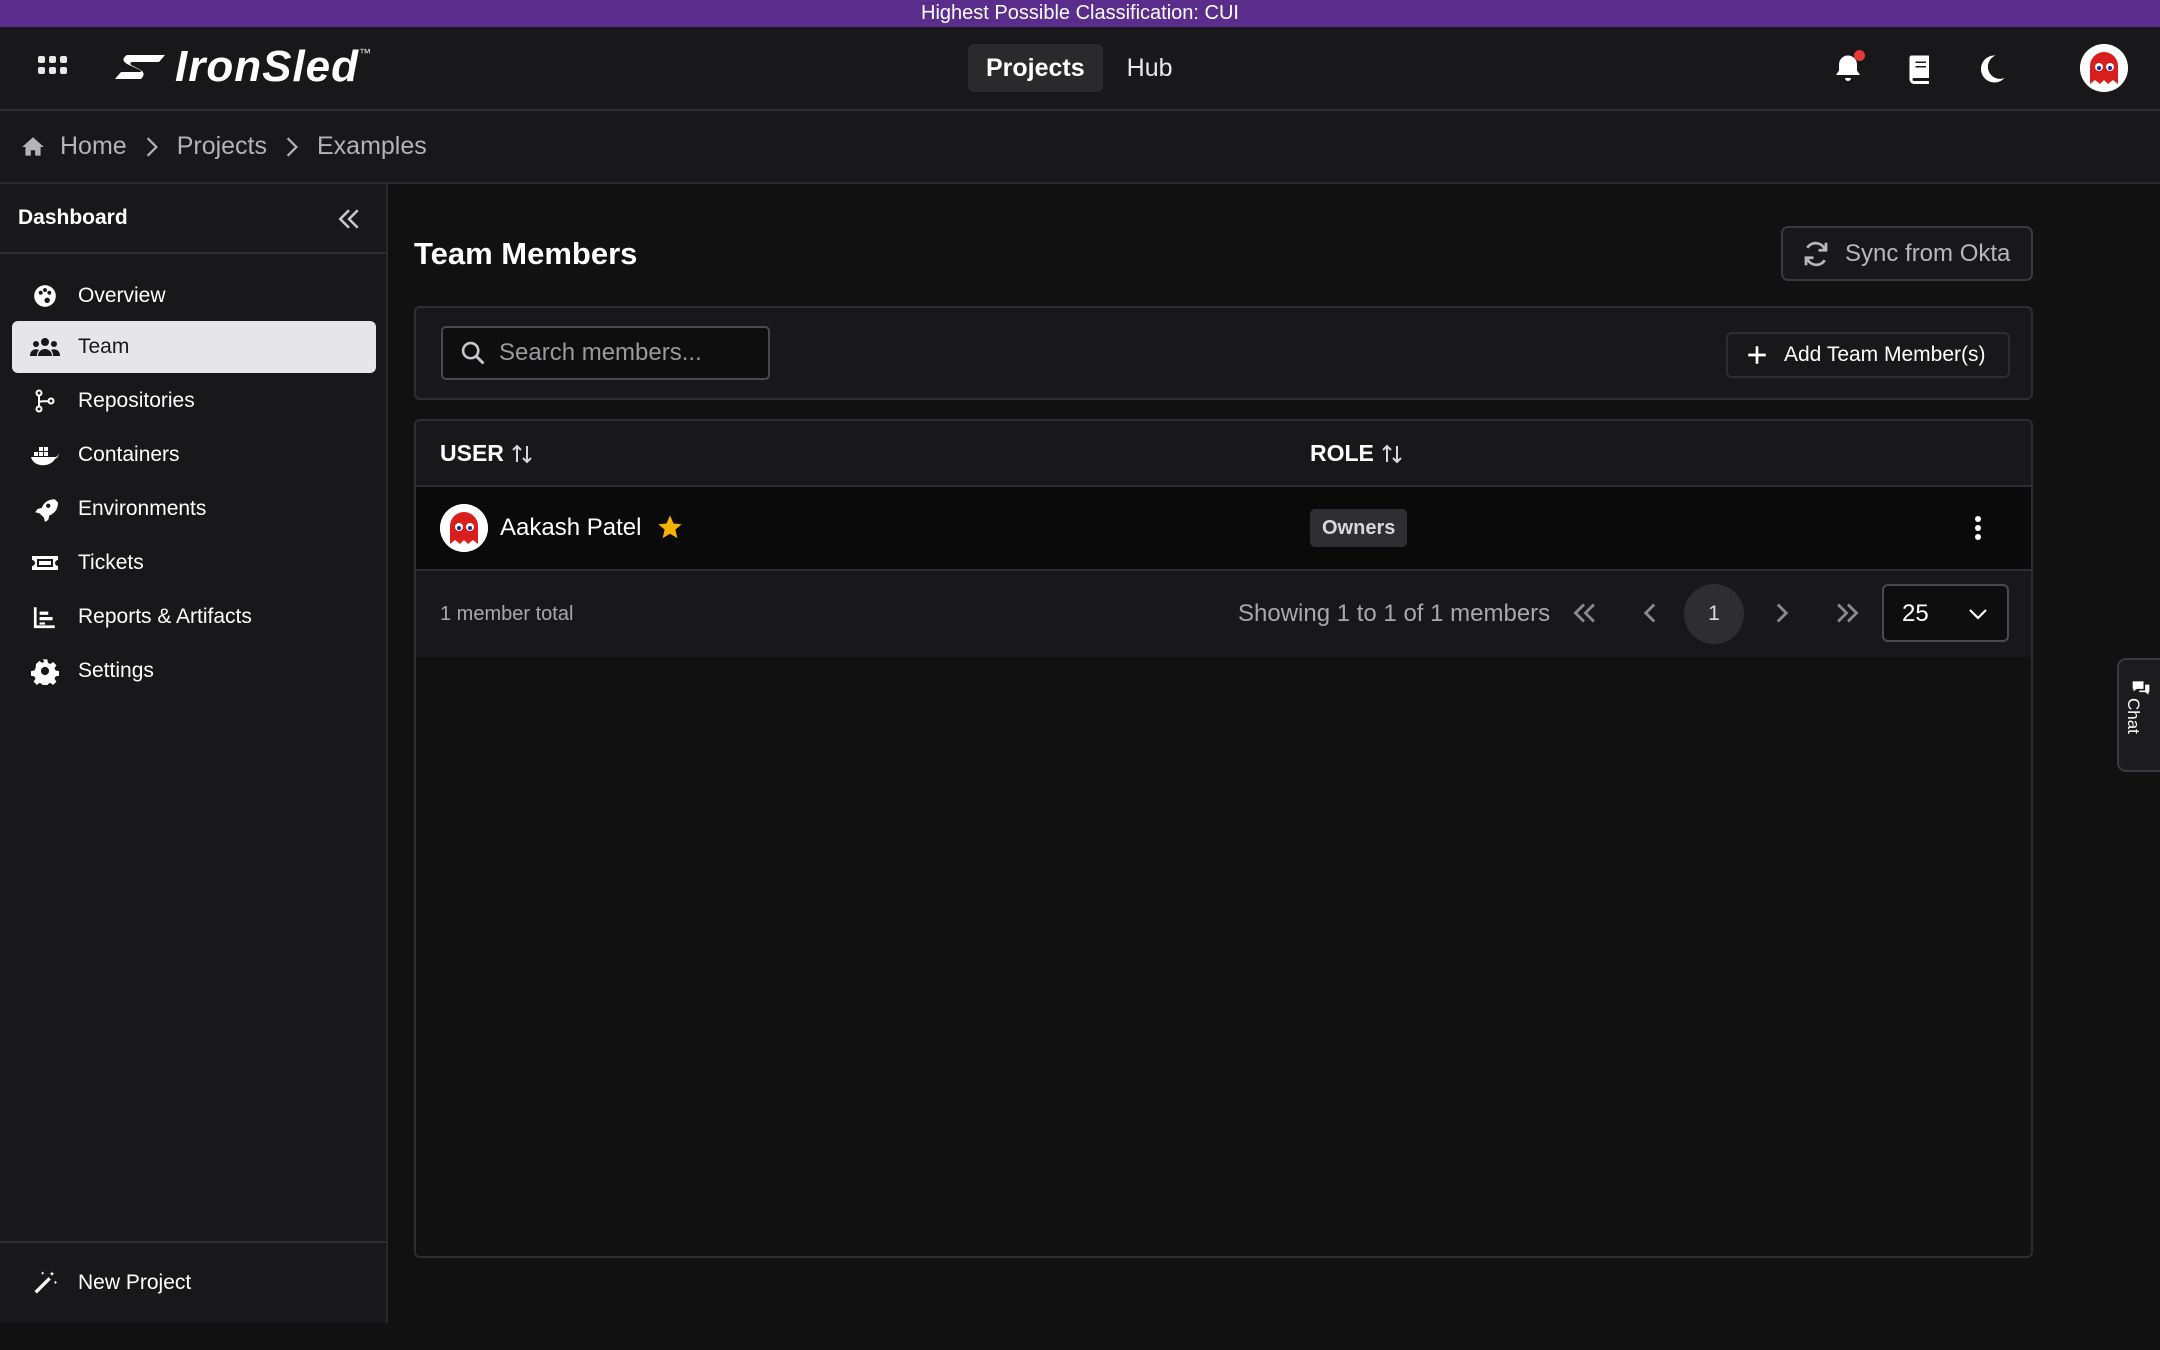 The image size is (2160, 1350). I want to click on sidebar-item-label: Overview, so click(122, 295).